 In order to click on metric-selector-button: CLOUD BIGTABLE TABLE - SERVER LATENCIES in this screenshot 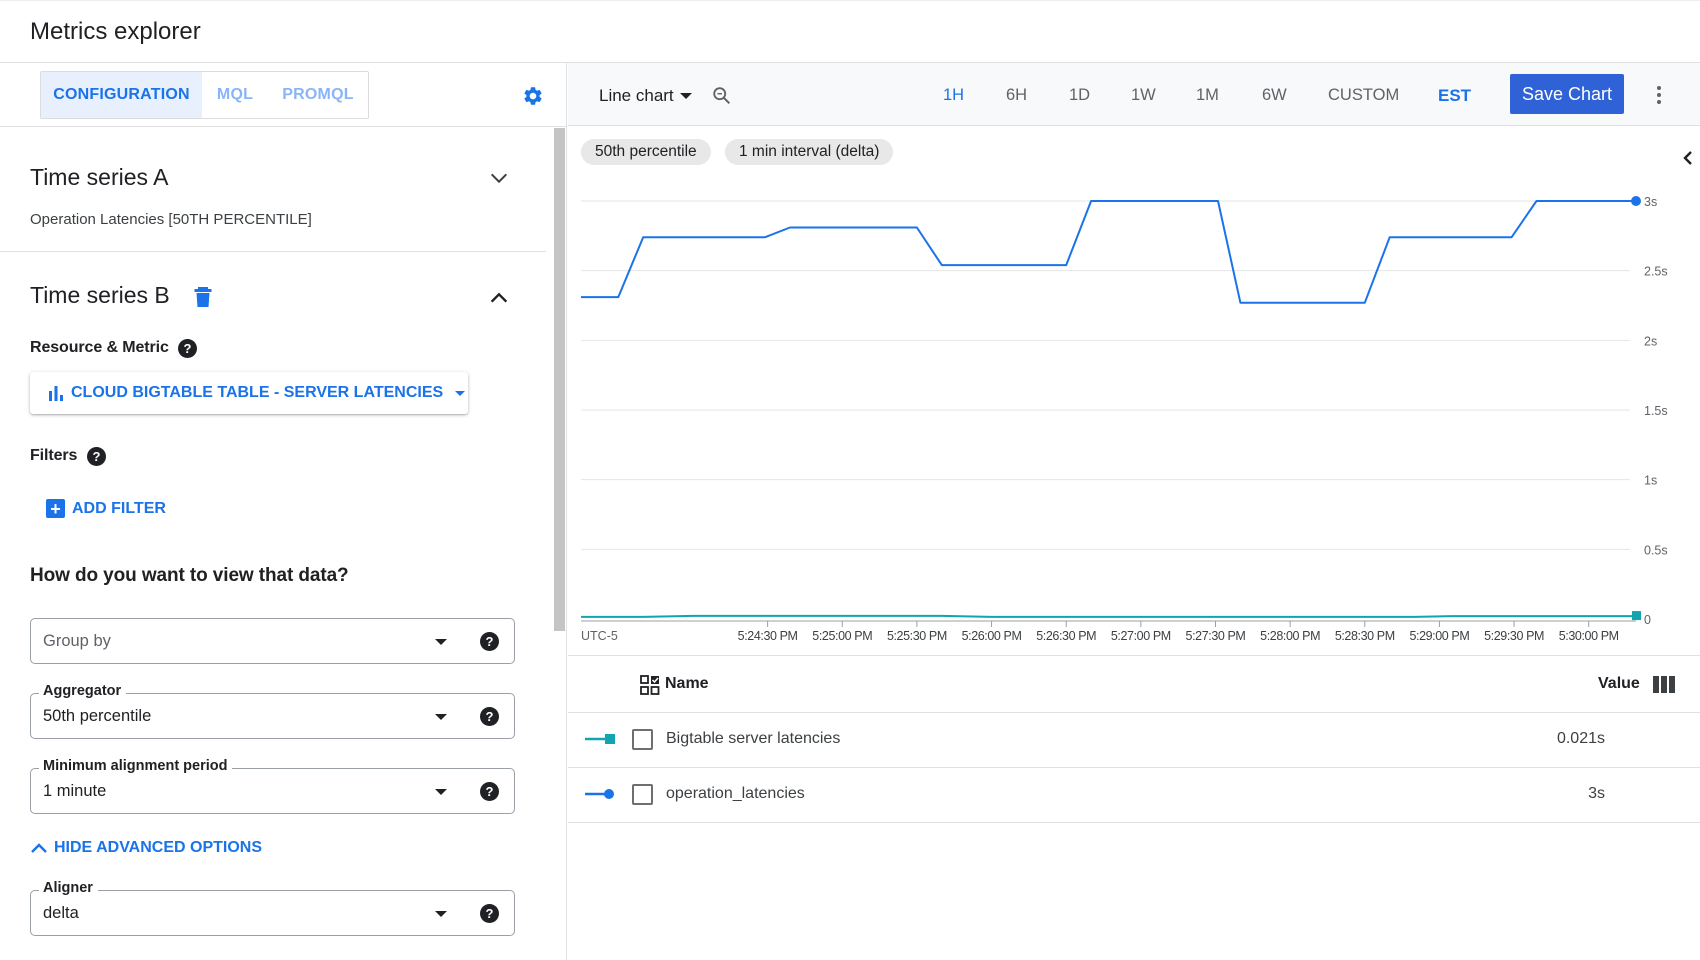, I will do `click(249, 393)`.